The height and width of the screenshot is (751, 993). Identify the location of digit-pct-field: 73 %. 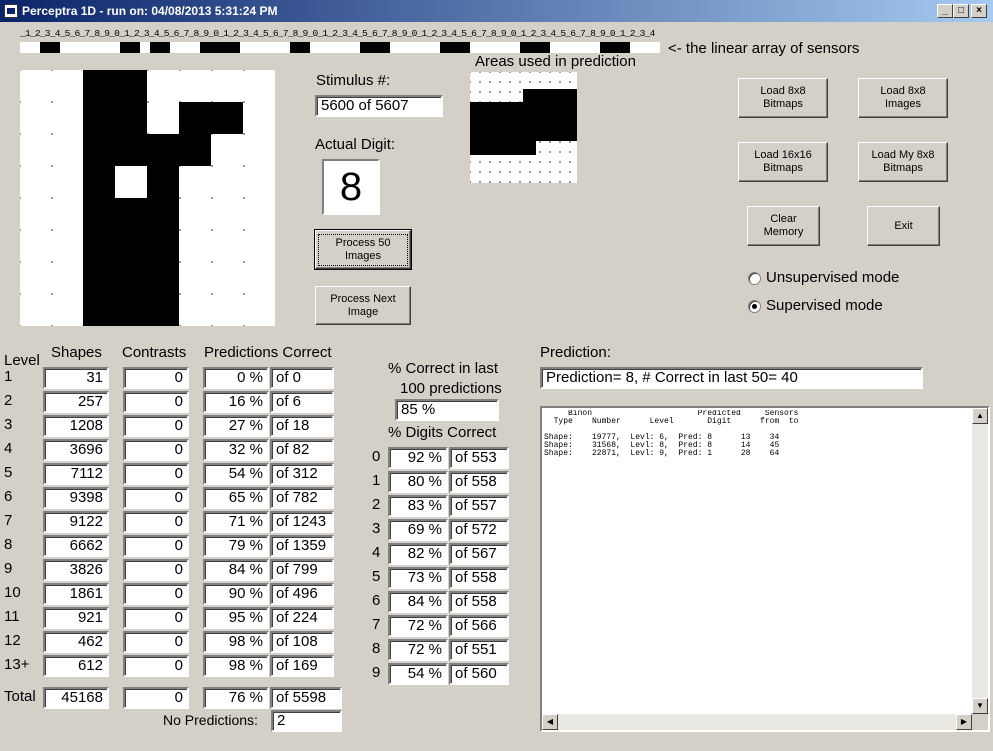
(418, 578).